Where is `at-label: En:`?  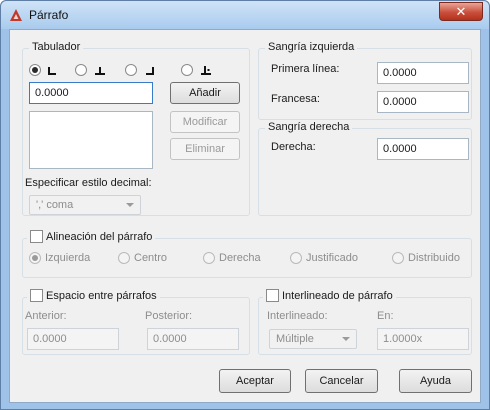
at-label: En: is located at coordinates (385, 316).